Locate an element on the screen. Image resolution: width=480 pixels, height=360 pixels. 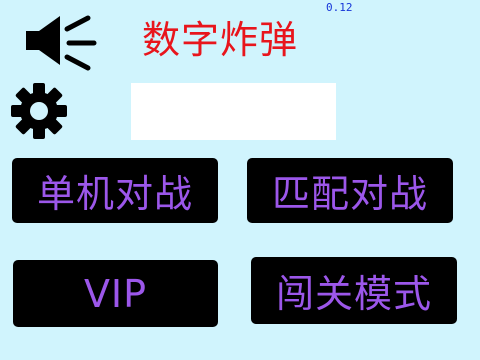
single-player-button: 单机对战 is located at coordinates (115, 190).